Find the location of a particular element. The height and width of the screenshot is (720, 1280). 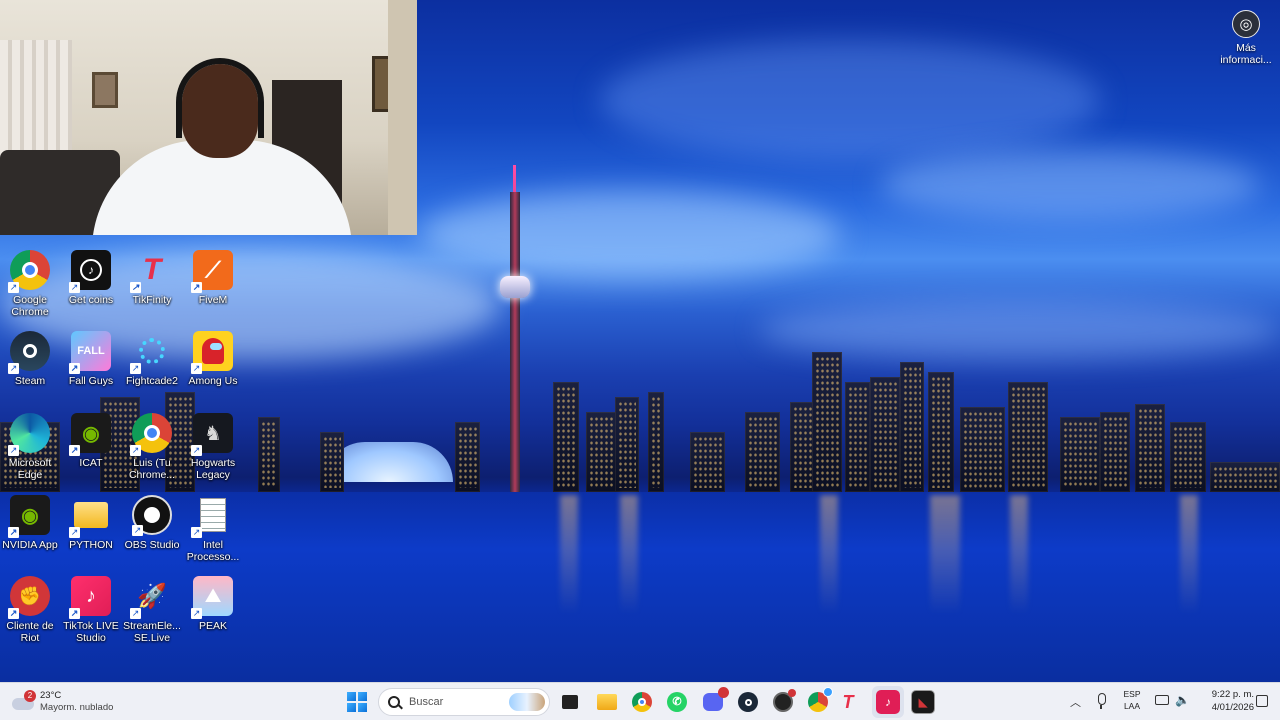

whatsapp-icon: ✆ is located at coordinates (677, 702).